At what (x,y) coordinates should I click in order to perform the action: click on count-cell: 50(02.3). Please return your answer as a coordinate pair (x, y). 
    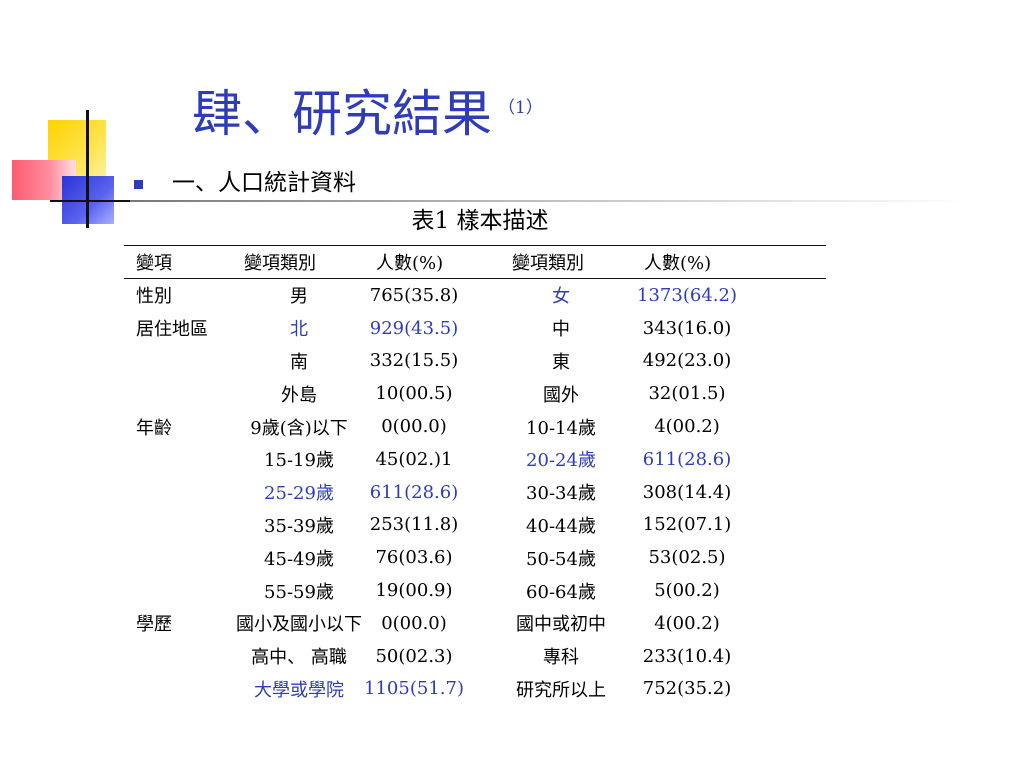
    Looking at the image, I should click on (414, 656).